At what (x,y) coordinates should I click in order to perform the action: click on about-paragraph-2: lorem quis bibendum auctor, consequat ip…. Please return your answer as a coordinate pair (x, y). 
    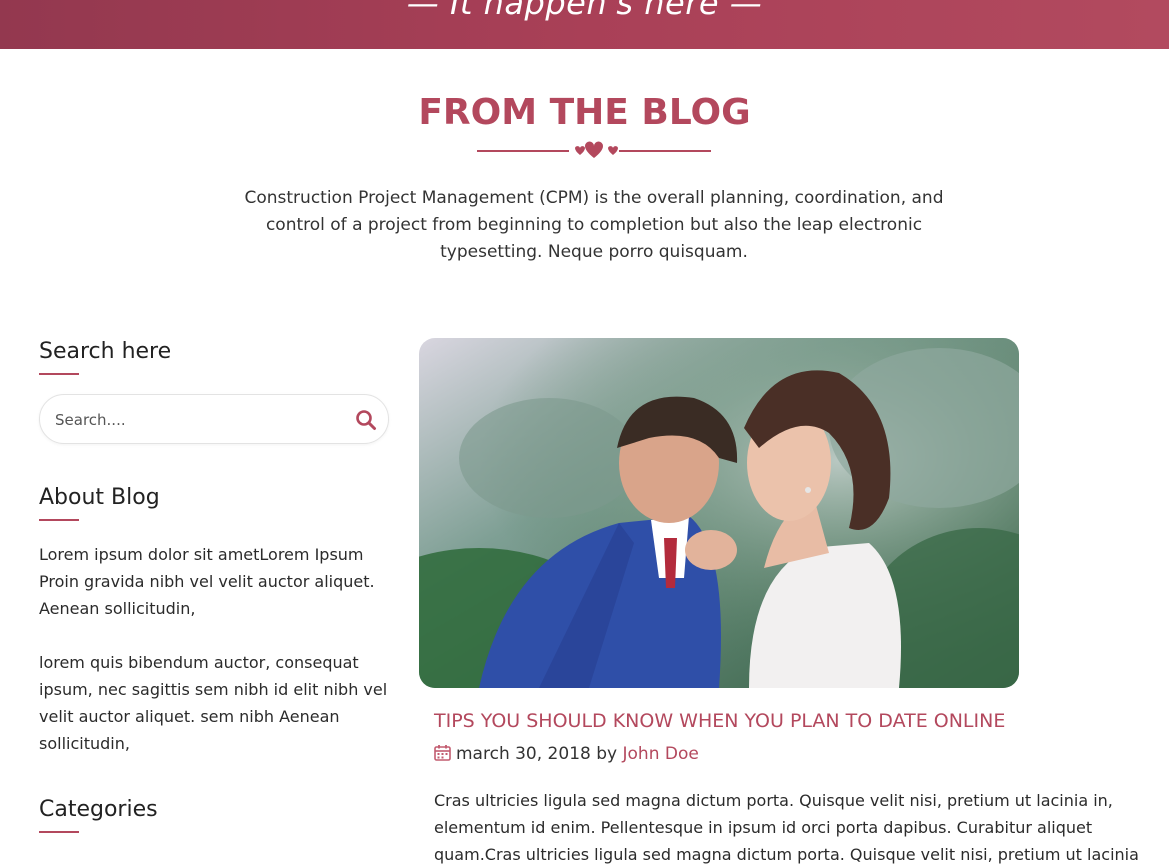
    Looking at the image, I should click on (213, 703).